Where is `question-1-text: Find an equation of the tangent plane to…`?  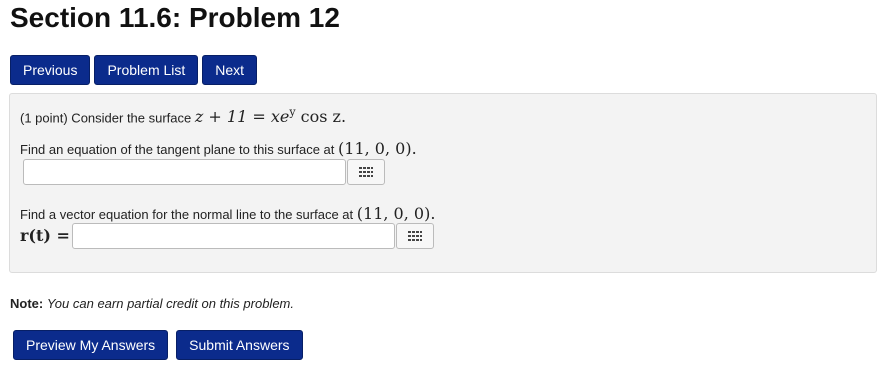 question-1-text: Find an equation of the tangent plane to… is located at coordinates (177, 149).